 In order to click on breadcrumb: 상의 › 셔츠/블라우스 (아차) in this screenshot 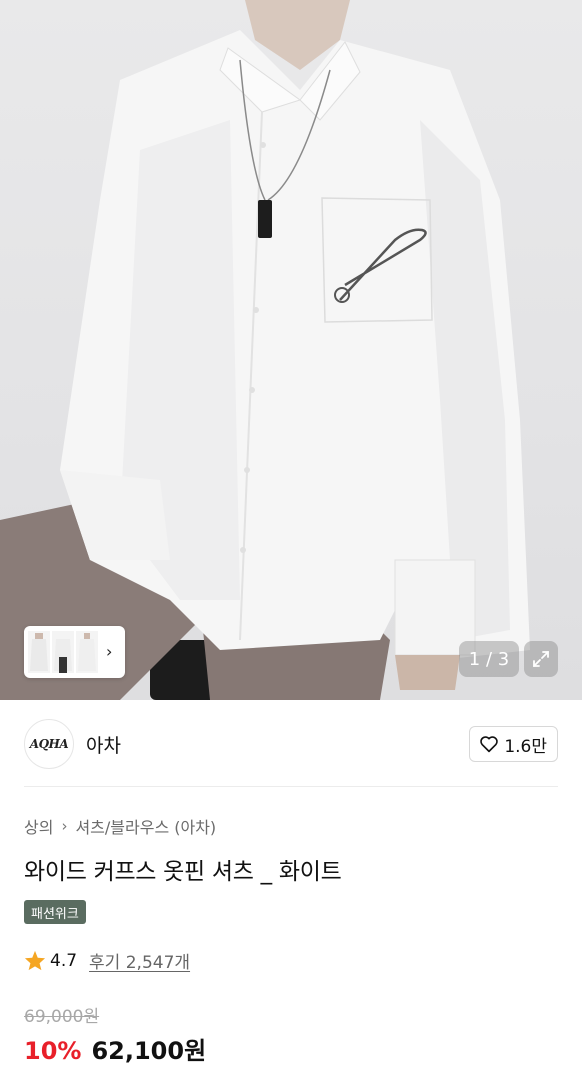, I will do `click(120, 826)`.